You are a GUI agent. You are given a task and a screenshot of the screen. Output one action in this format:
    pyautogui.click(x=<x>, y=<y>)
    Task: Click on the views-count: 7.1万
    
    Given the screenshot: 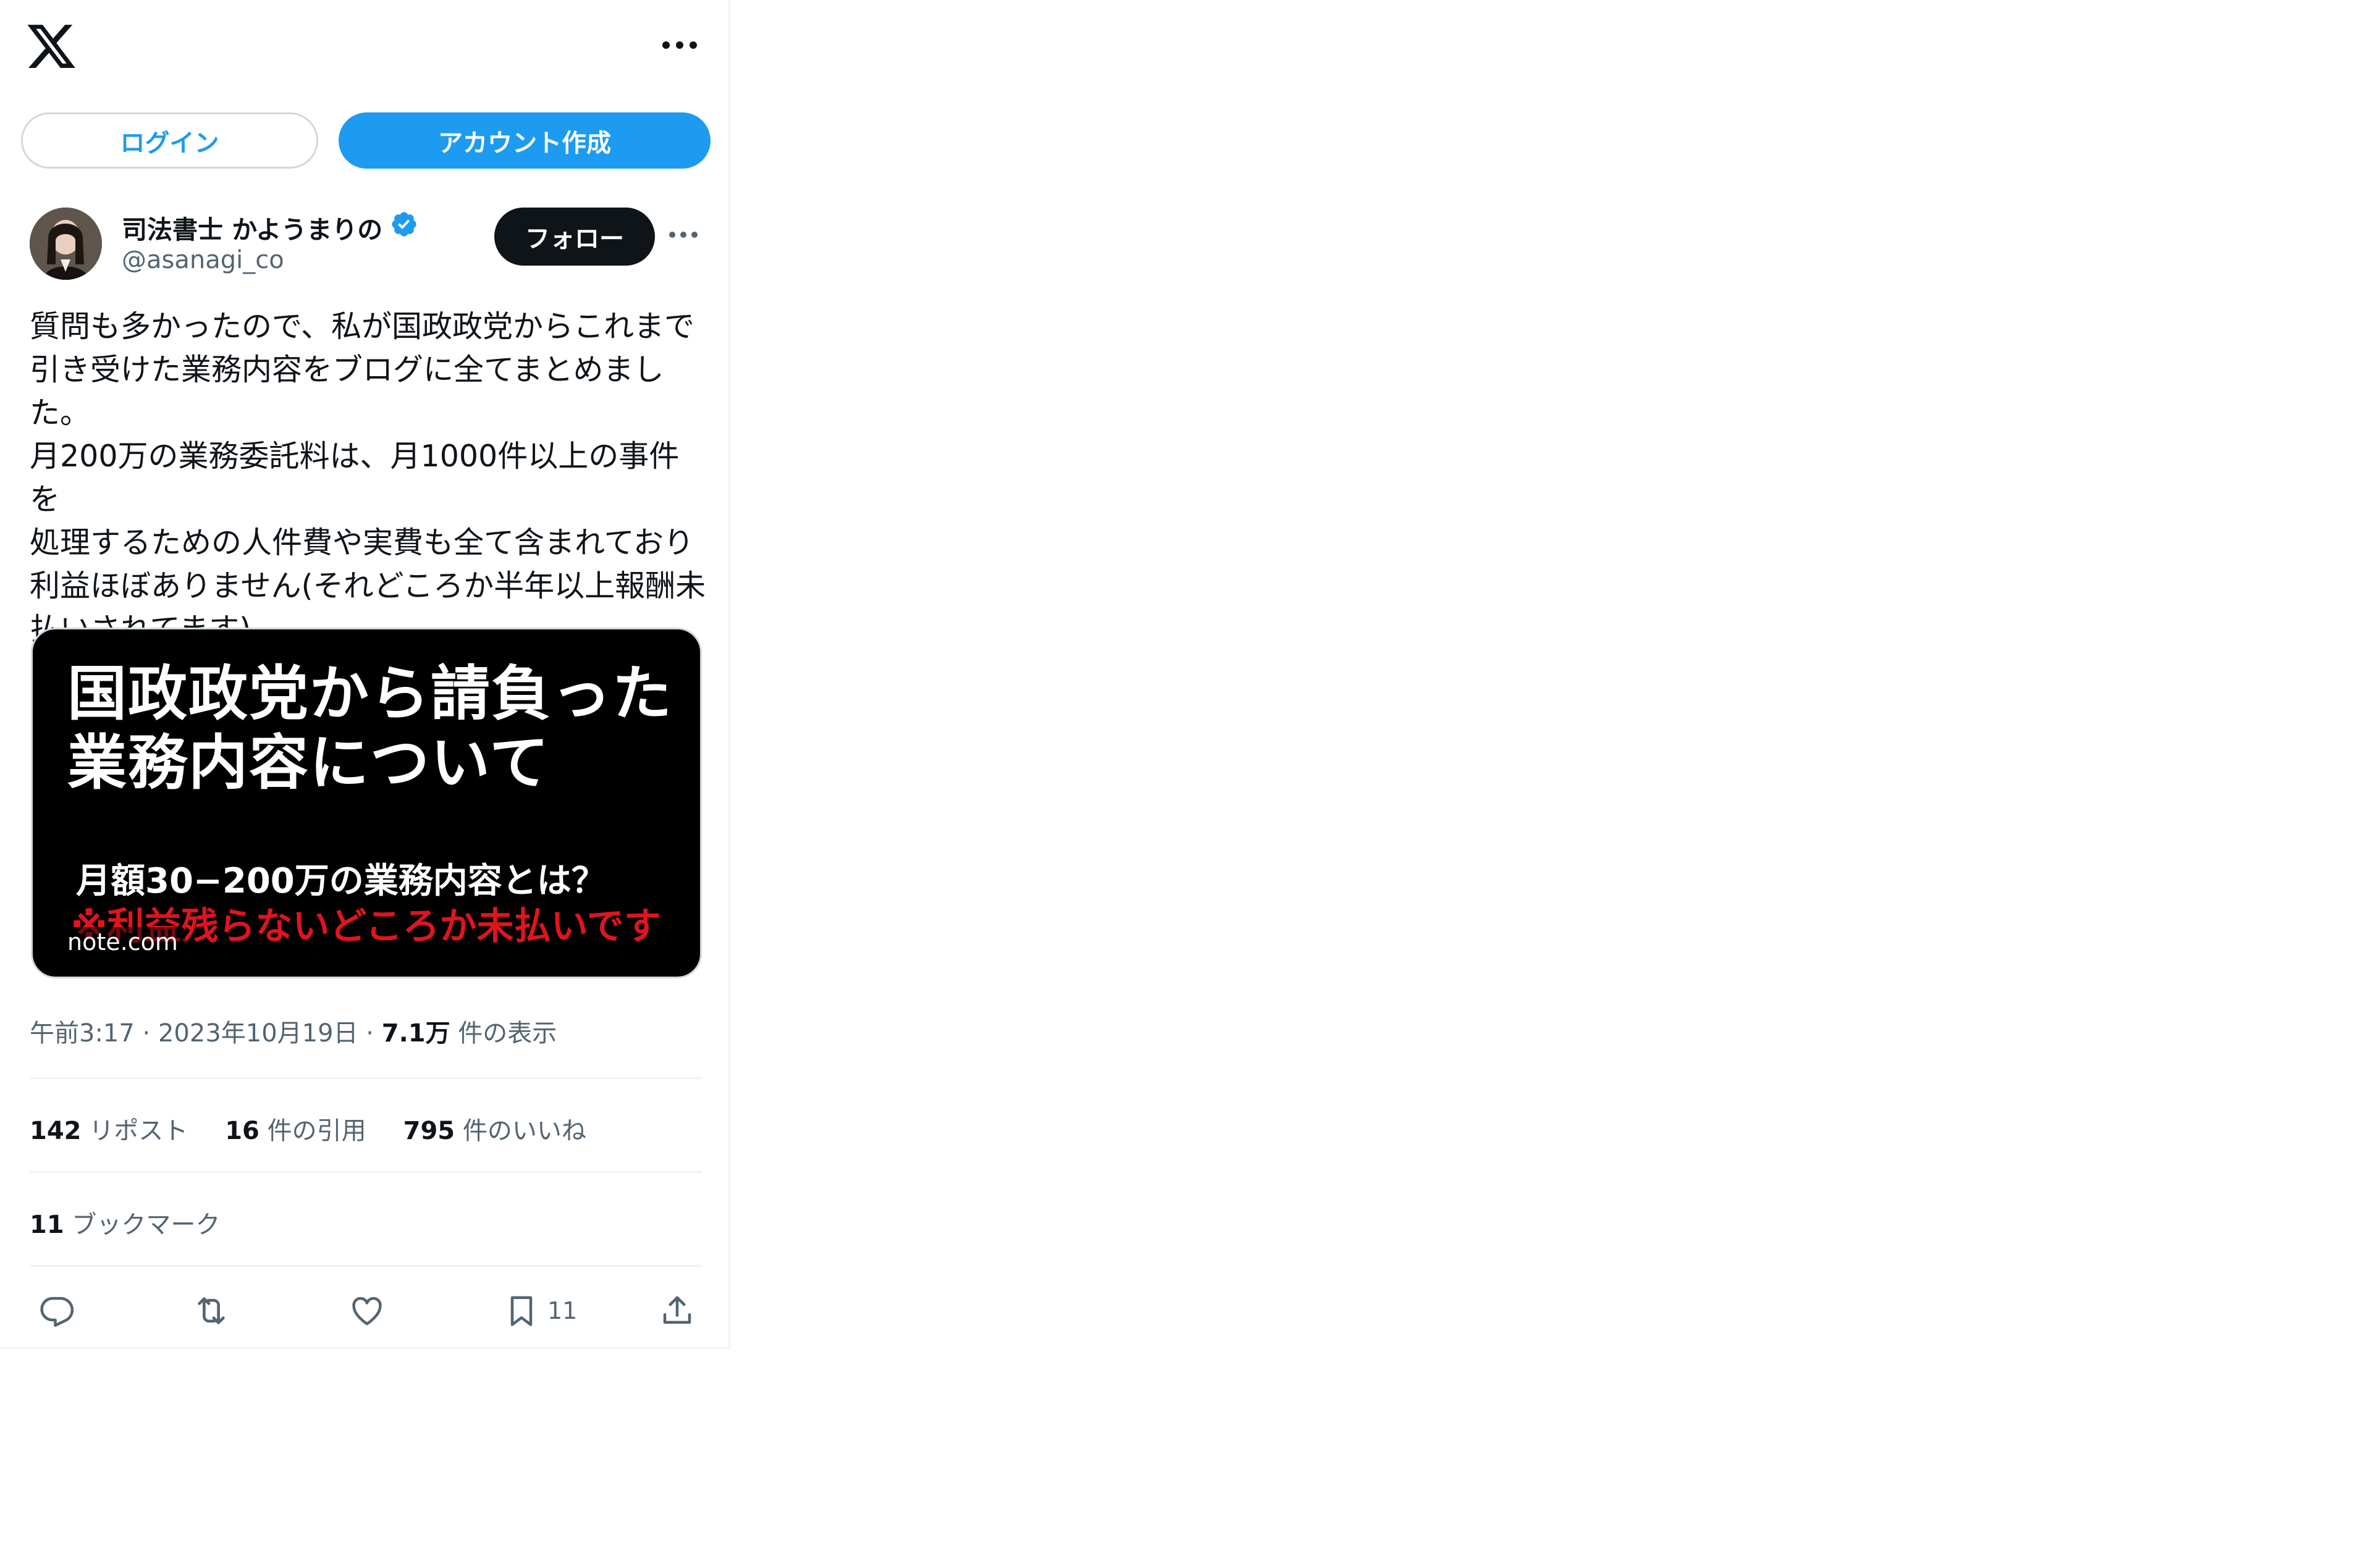 What is the action you would take?
    pyautogui.click(x=415, y=1033)
    